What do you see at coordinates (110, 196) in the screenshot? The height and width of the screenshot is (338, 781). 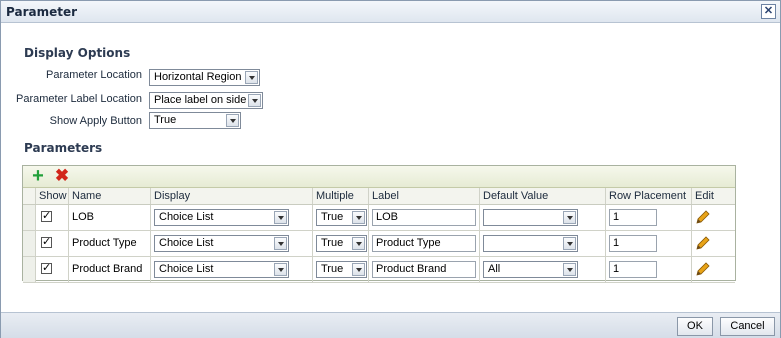 I see `col-name: Name` at bounding box center [110, 196].